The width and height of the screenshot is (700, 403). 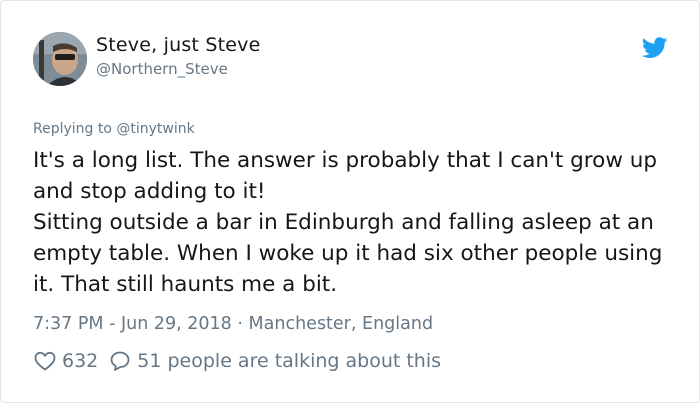 I want to click on author-handle: @Northern_Steve, so click(x=162, y=69).